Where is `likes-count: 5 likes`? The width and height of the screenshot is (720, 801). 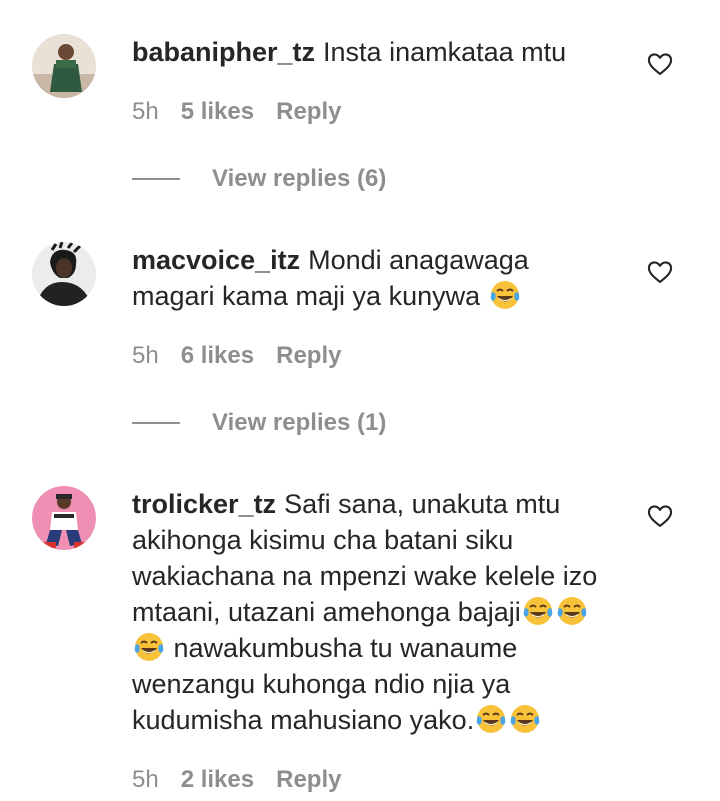 likes-count: 5 likes is located at coordinates (217, 111).